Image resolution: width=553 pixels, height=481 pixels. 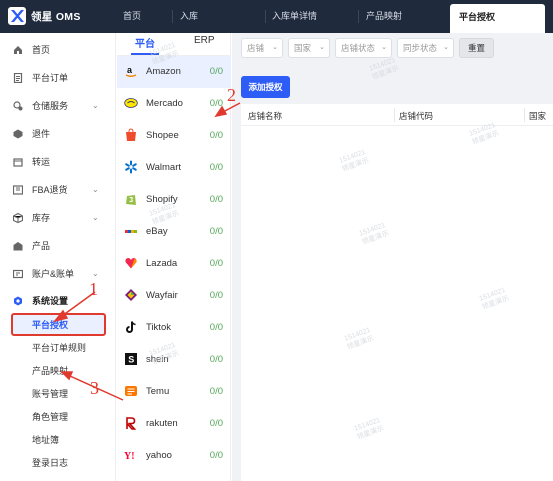 What do you see at coordinates (50, 463) in the screenshot?
I see `sidebar-subitem-login-log: 登录日志` at bounding box center [50, 463].